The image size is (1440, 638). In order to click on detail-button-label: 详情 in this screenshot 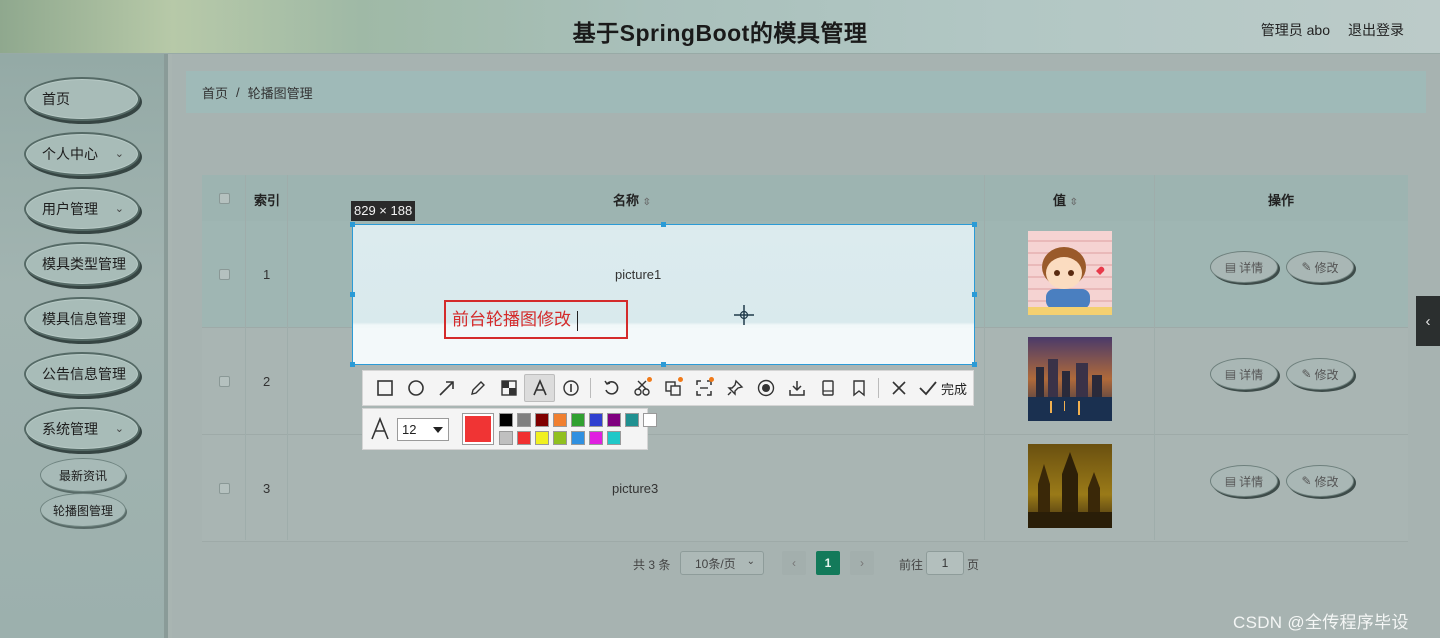, I will do `click(1251, 374)`.